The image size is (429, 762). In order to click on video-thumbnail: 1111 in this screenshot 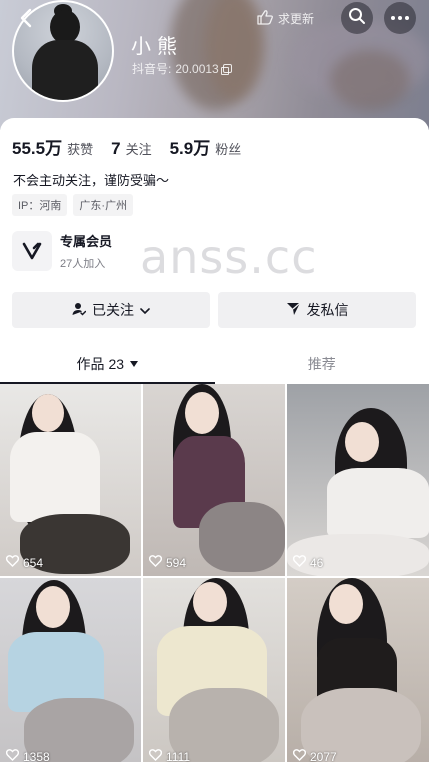, I will do `click(214, 670)`.